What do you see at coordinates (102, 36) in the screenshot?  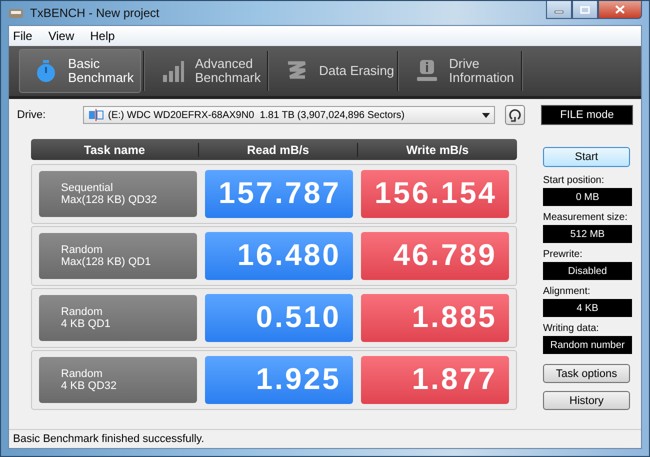 I see `menu-item: Help` at bounding box center [102, 36].